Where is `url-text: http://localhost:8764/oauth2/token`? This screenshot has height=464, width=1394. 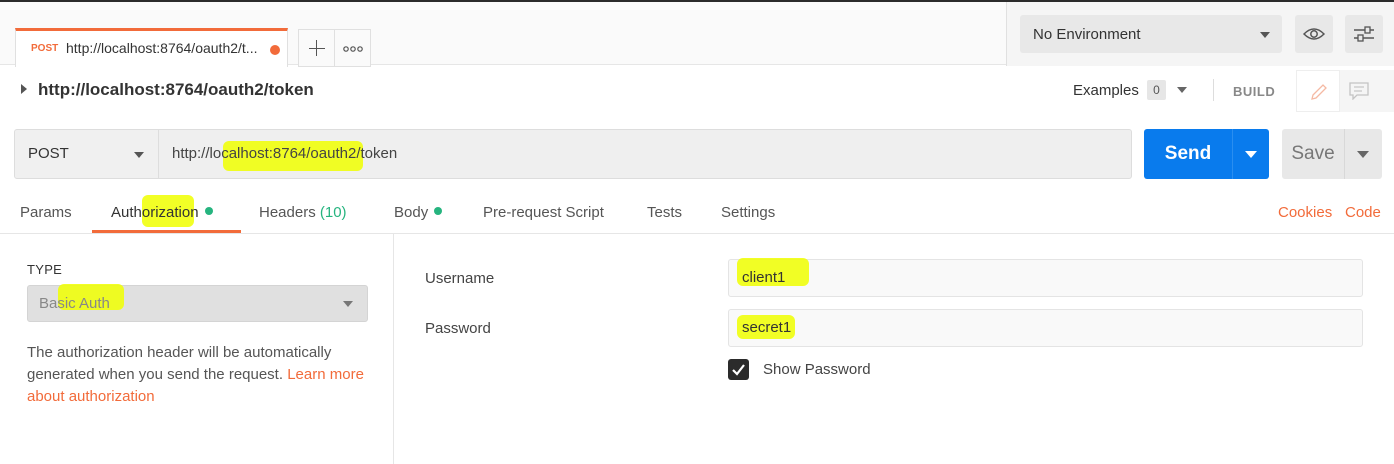 url-text: http://localhost:8764/oauth2/token is located at coordinates (284, 153).